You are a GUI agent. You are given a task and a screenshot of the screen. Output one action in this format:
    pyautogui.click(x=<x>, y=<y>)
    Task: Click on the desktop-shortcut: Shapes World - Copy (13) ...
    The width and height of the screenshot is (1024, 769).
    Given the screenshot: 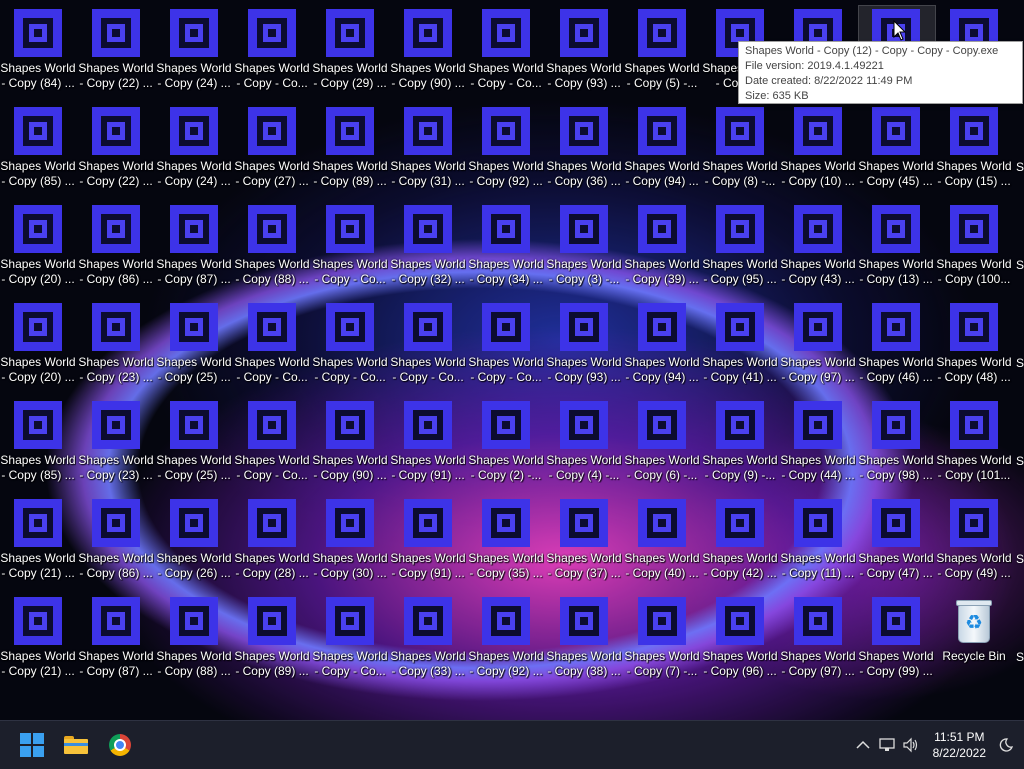 What is the action you would take?
    pyautogui.click(x=896, y=247)
    